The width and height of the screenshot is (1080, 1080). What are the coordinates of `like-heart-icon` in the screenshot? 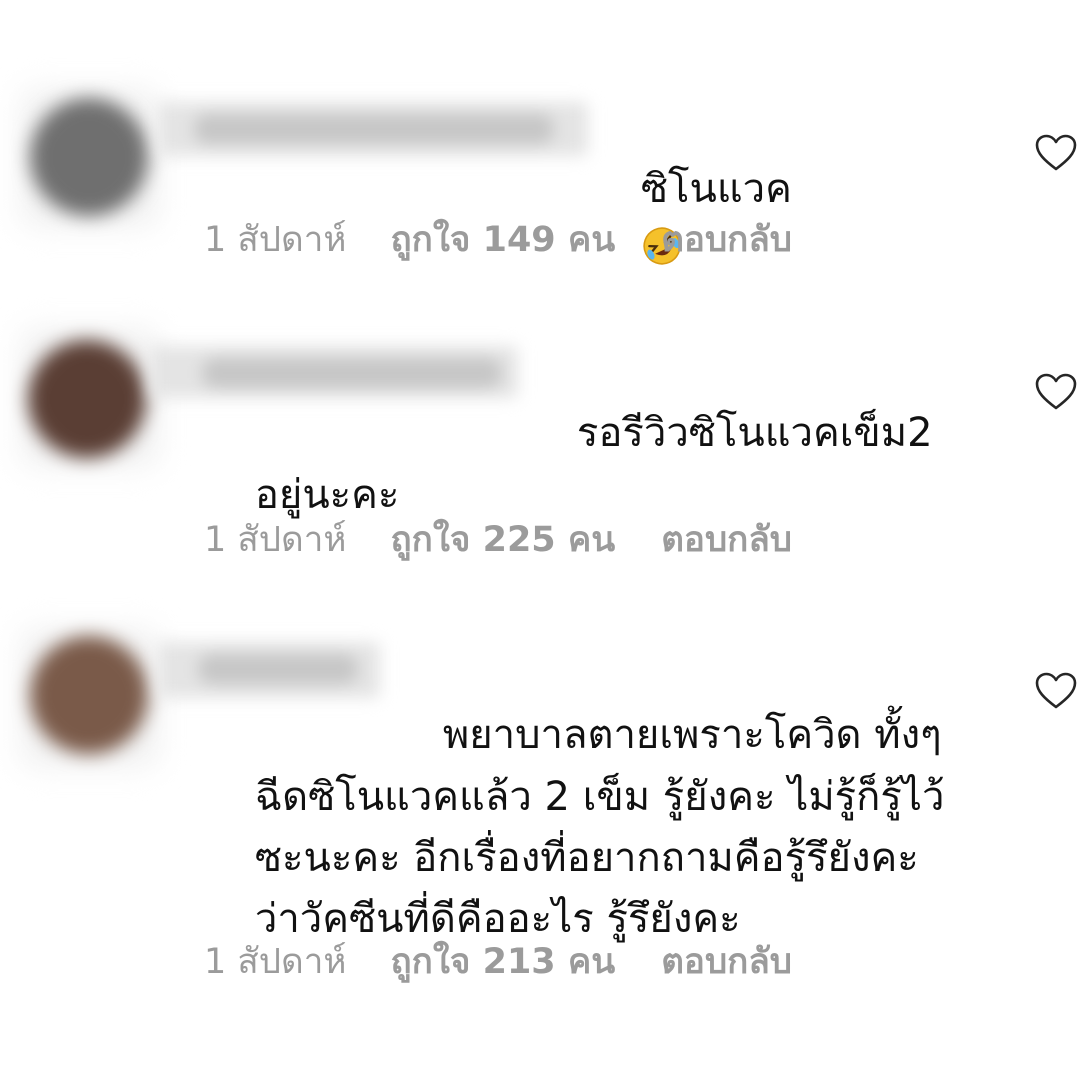 It's located at (1056, 691).